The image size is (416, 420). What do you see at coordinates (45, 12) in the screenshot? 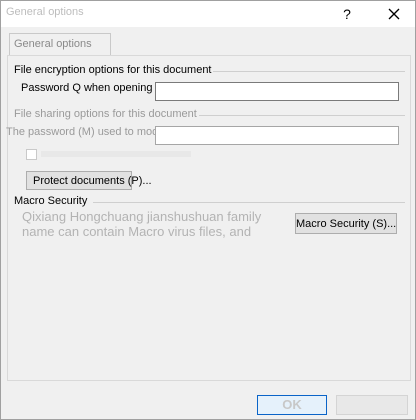
I see `window-title: General options` at bounding box center [45, 12].